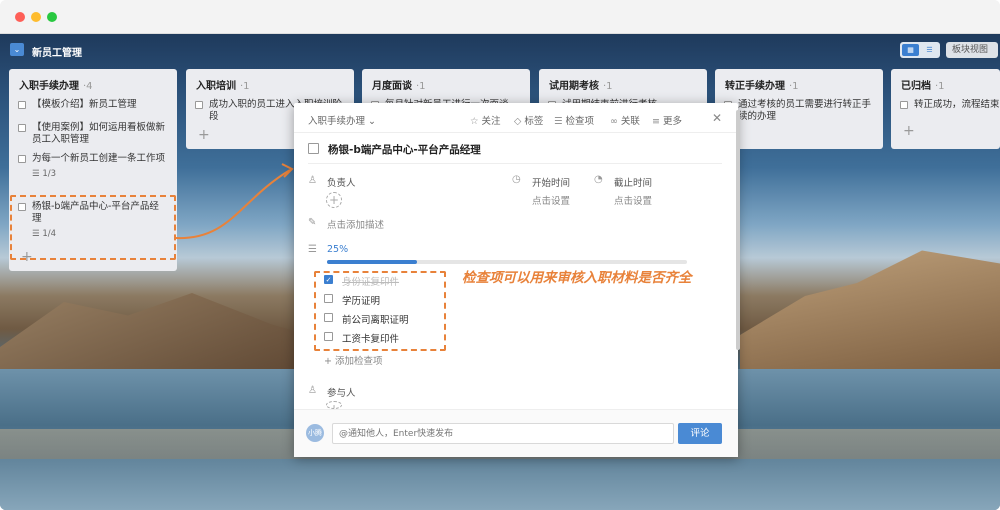 Image resolution: width=1000 pixels, height=510 pixels. What do you see at coordinates (315, 433) in the screenshot?
I see `avatar: 小腾` at bounding box center [315, 433].